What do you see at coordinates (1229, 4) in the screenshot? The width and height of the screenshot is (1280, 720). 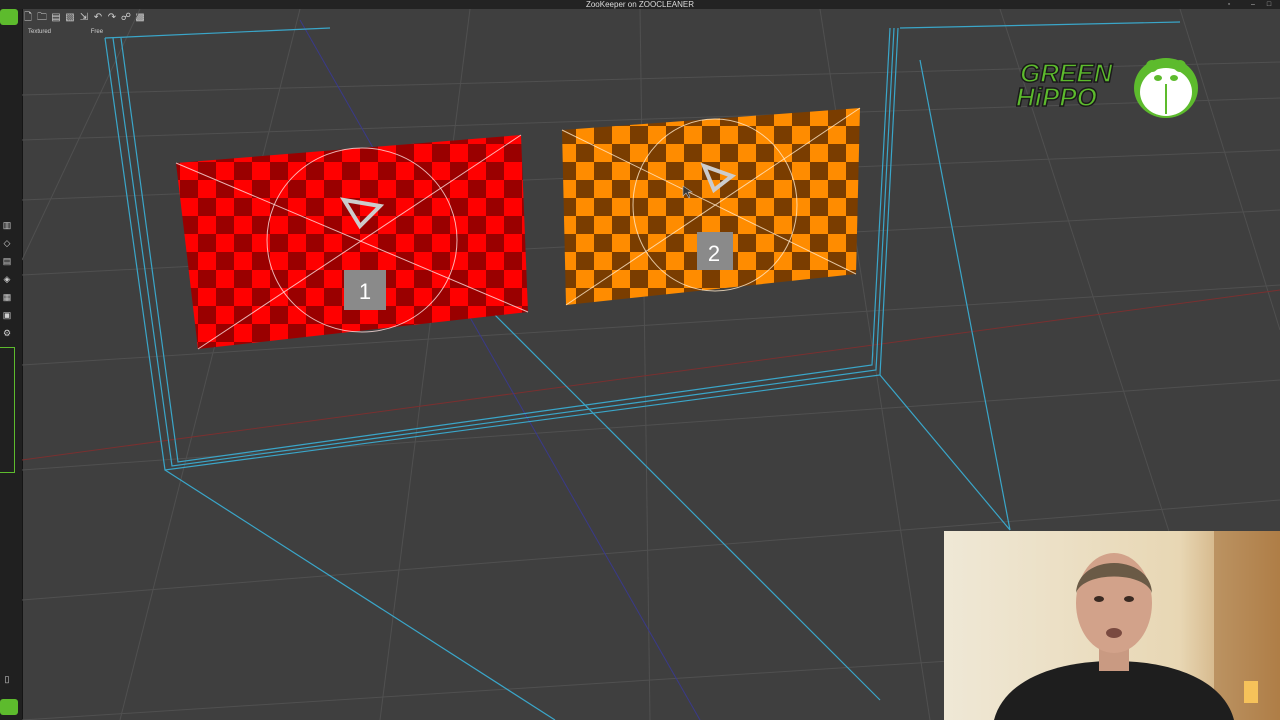 I see `pin-icon: ▫` at bounding box center [1229, 4].